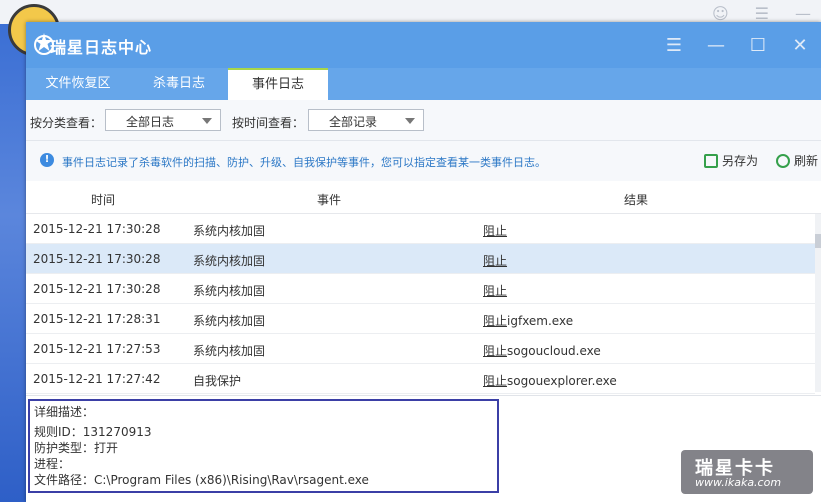  What do you see at coordinates (423, 45) in the screenshot?
I see `titlebar: 瑞星日志中心 ☰ — ☐ ✕` at bounding box center [423, 45].